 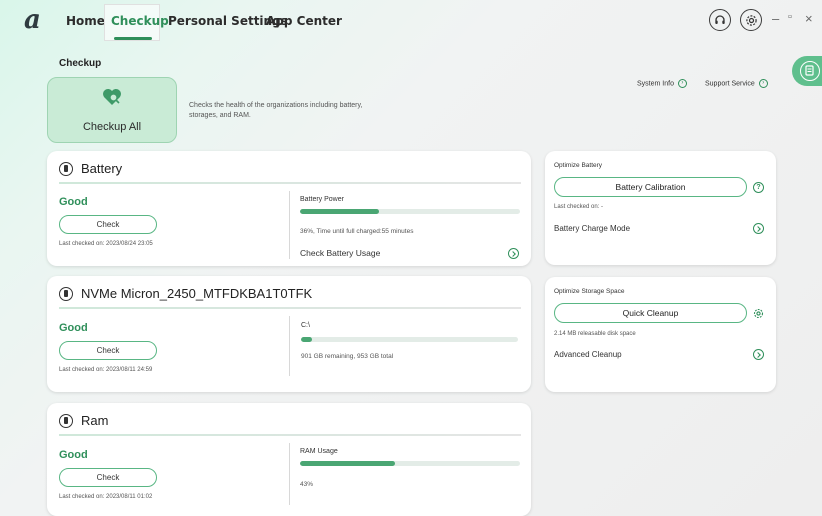 What do you see at coordinates (410, 211) in the screenshot?
I see `battery-power-bar` at bounding box center [410, 211].